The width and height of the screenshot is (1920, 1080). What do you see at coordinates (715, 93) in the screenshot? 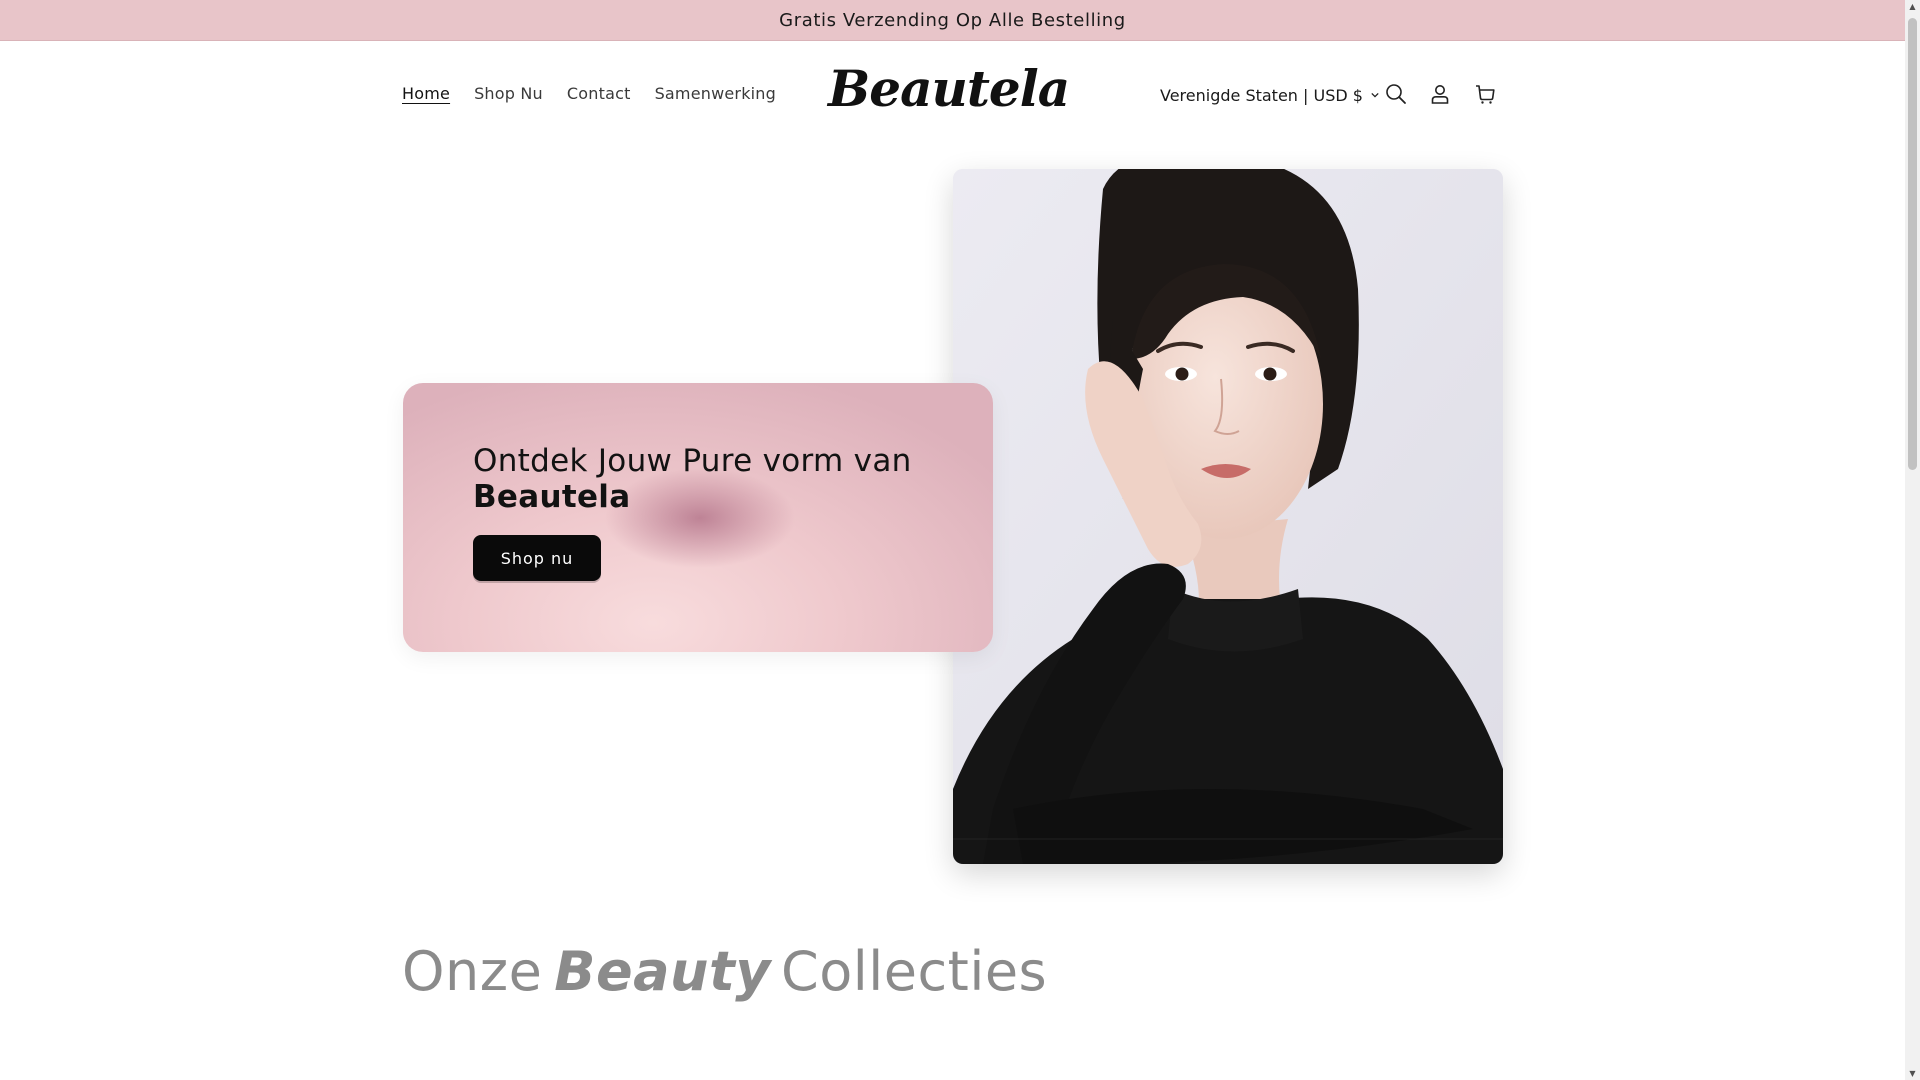
I see `nav-item-samenwerking: Samenwerking` at bounding box center [715, 93].